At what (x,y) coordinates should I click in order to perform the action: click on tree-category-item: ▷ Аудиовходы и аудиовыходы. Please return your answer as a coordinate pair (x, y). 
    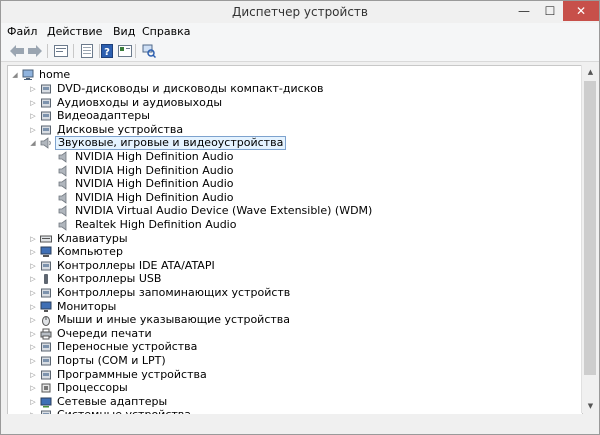
    Looking at the image, I should click on (126, 103).